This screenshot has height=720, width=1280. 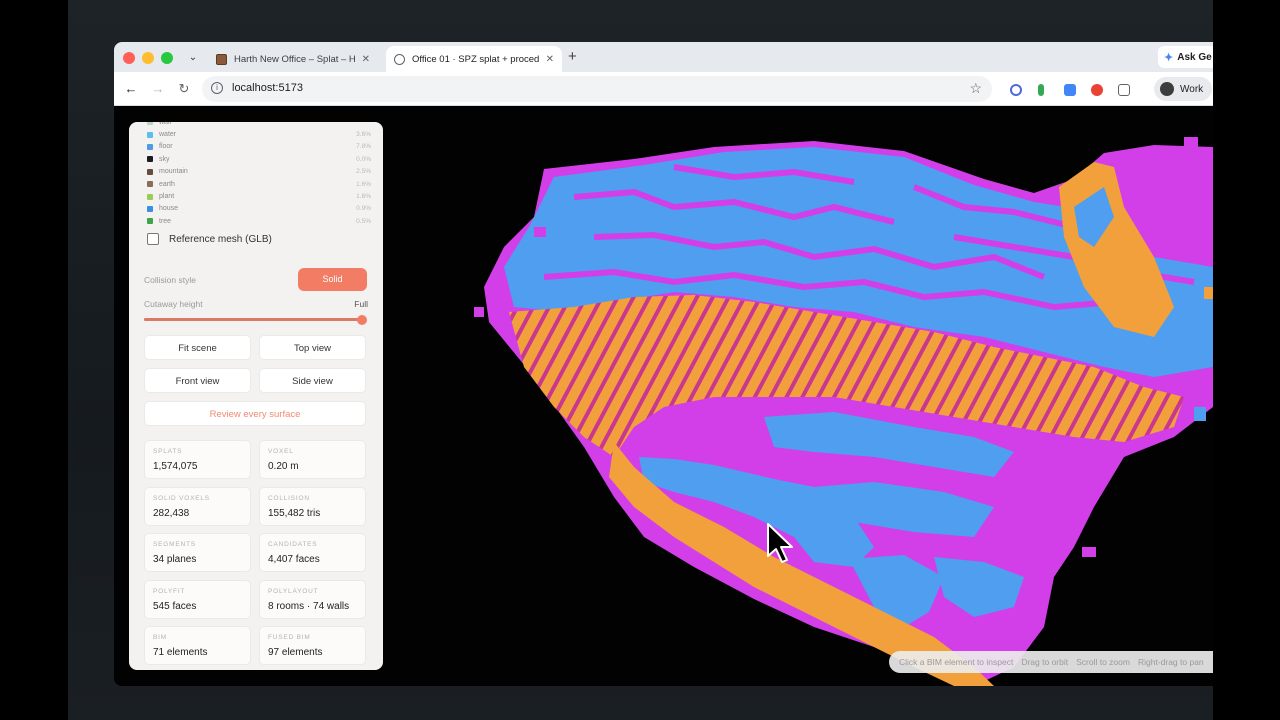 I want to click on reload-icon: ↻, so click(x=184, y=89).